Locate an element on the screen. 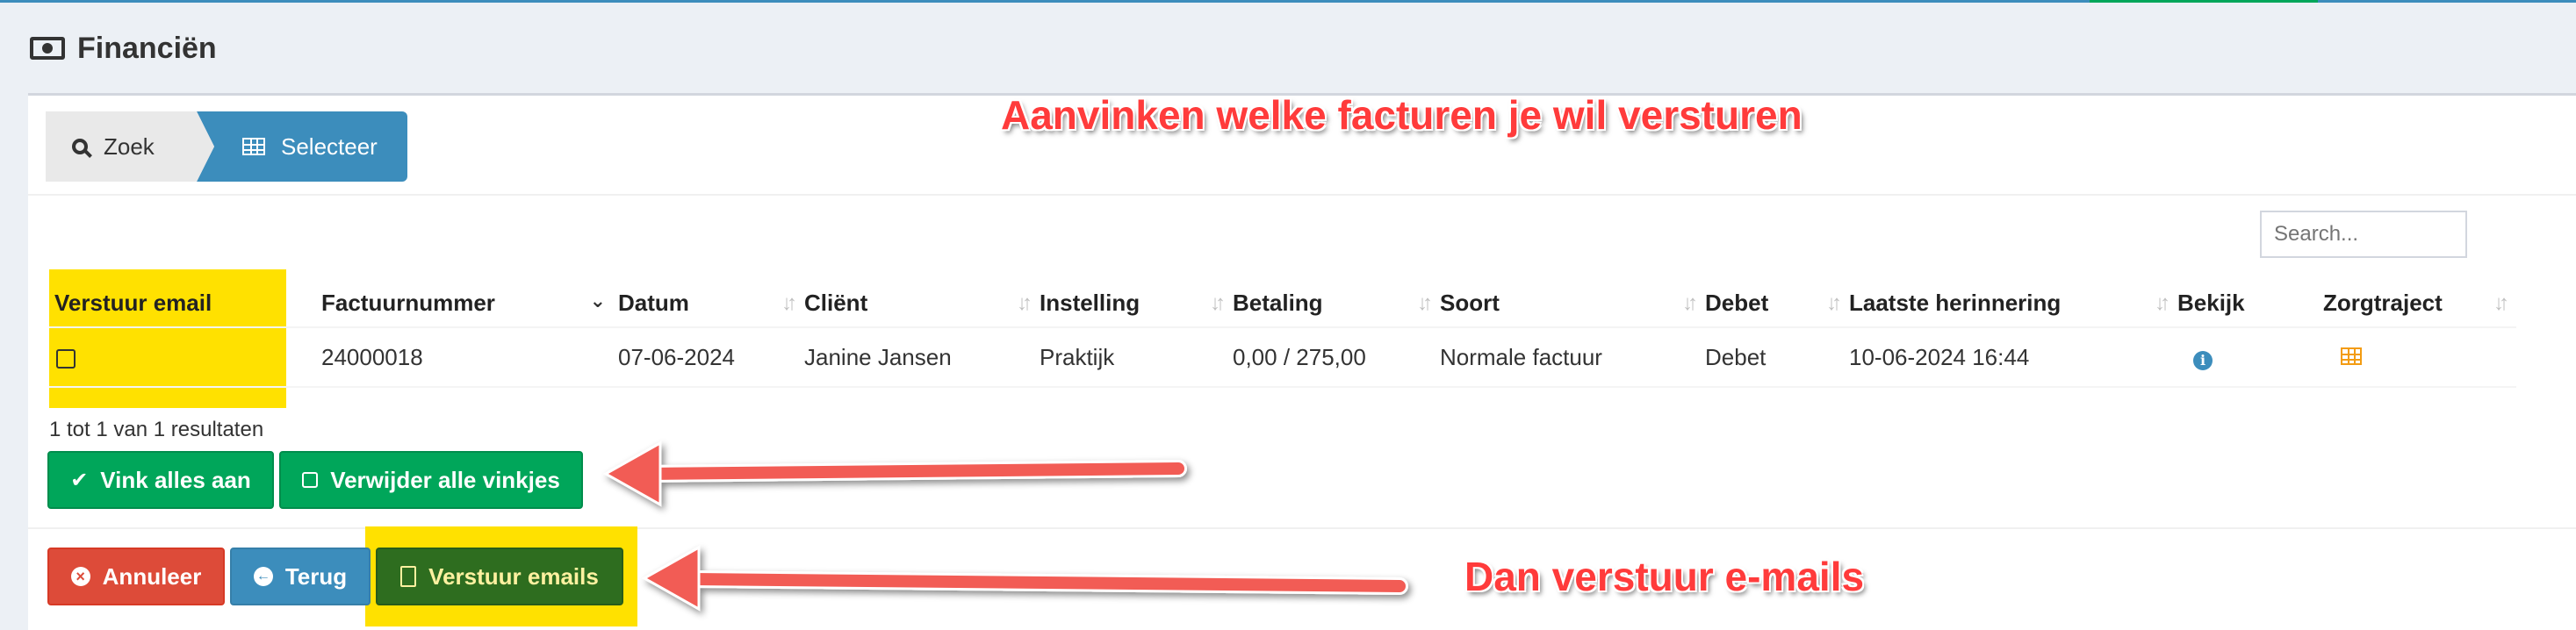 This screenshot has height=630, width=2576. annotation-bottom: Dan verstuur e-mails is located at coordinates (1664, 576).